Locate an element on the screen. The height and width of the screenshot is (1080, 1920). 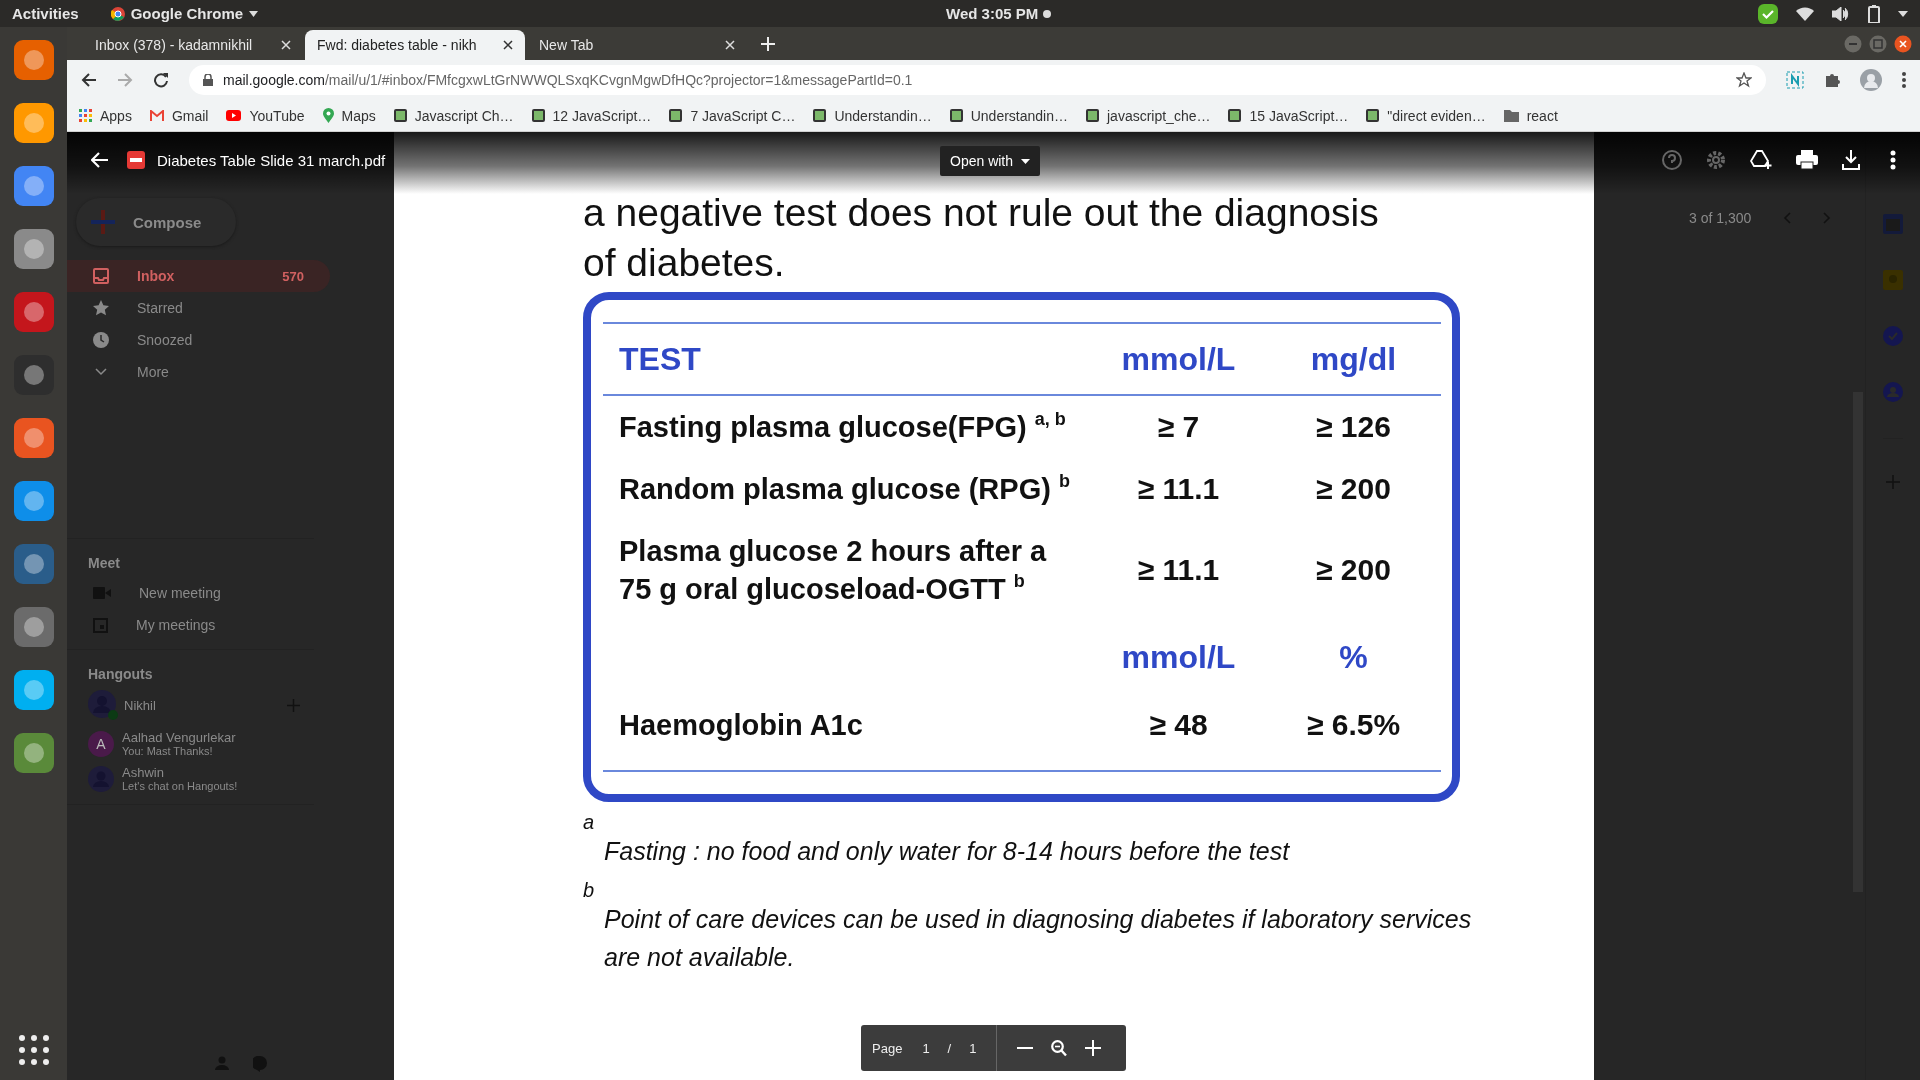
file-name: Diabetes Table Slide 31 march.pdf is located at coordinates (271, 160).